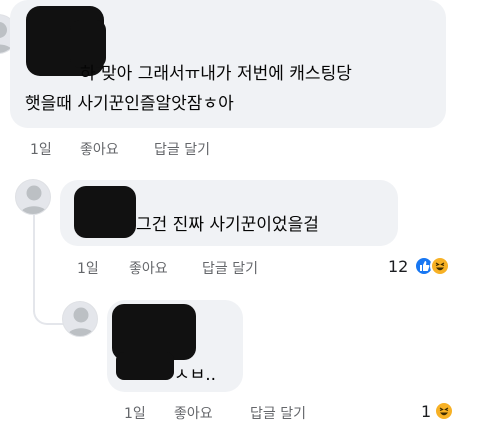 The width and height of the screenshot is (480, 427). Describe the element at coordinates (48, 310) in the screenshot. I see `thread-line` at that location.